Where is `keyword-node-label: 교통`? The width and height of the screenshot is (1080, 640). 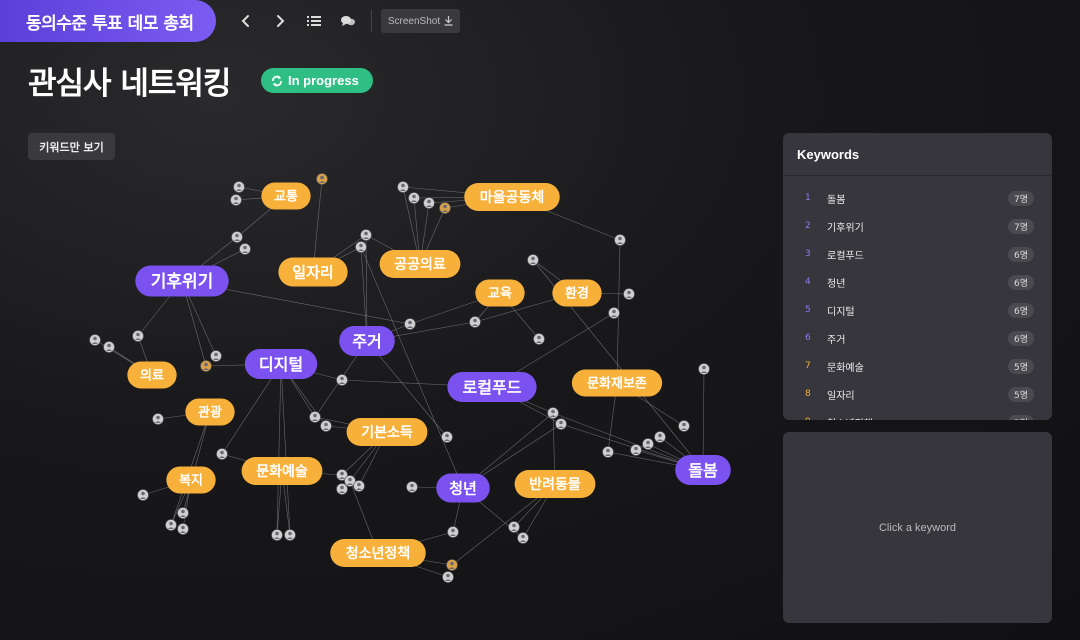
keyword-node-label: 교통 is located at coordinates (286, 197).